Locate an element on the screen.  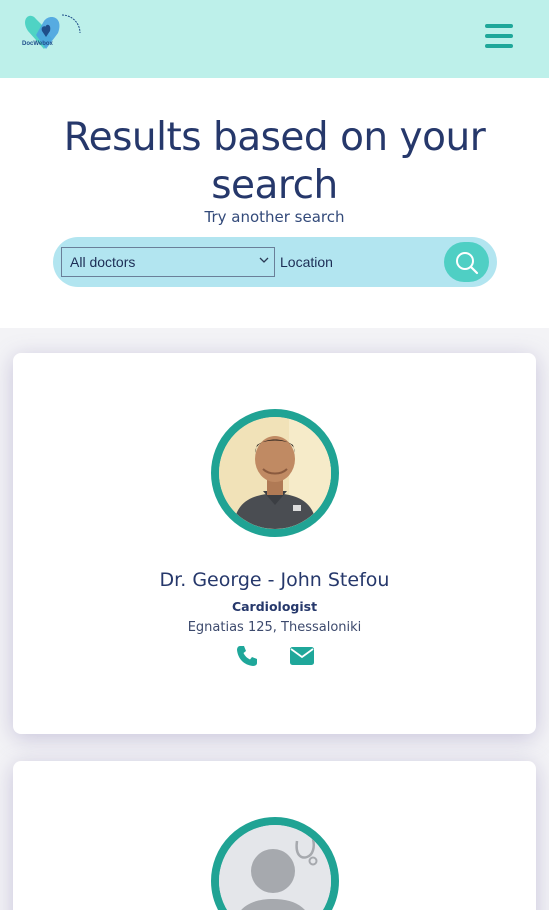
doctor-photo is located at coordinates (275, 473).